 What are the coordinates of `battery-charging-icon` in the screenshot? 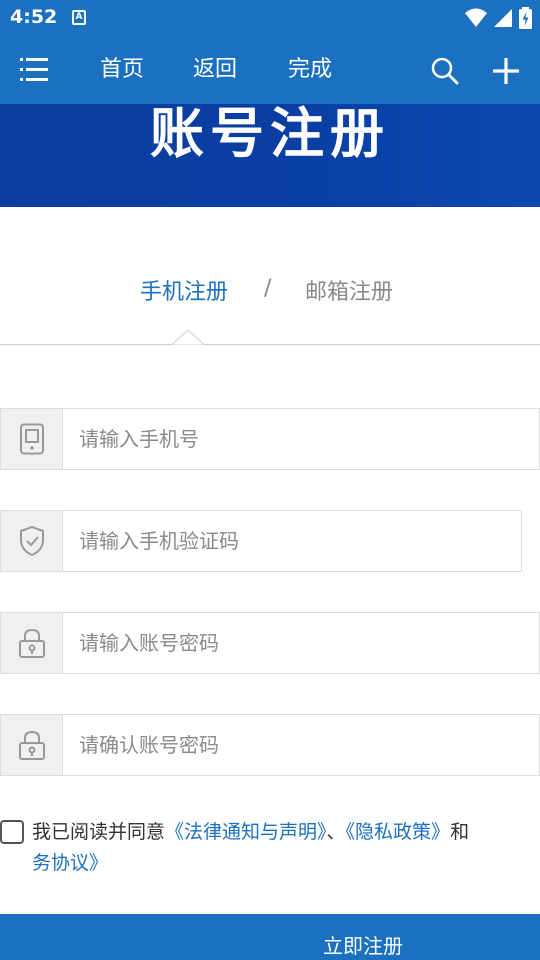 It's located at (525, 18).